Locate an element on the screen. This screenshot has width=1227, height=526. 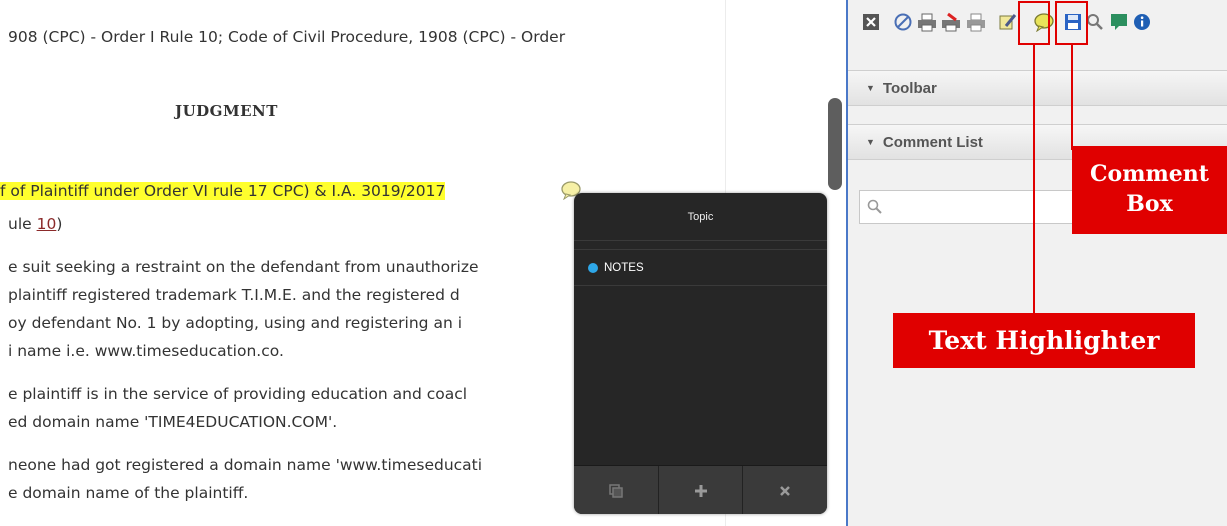
topic-item-notes: NOTES is located at coordinates (700, 267).